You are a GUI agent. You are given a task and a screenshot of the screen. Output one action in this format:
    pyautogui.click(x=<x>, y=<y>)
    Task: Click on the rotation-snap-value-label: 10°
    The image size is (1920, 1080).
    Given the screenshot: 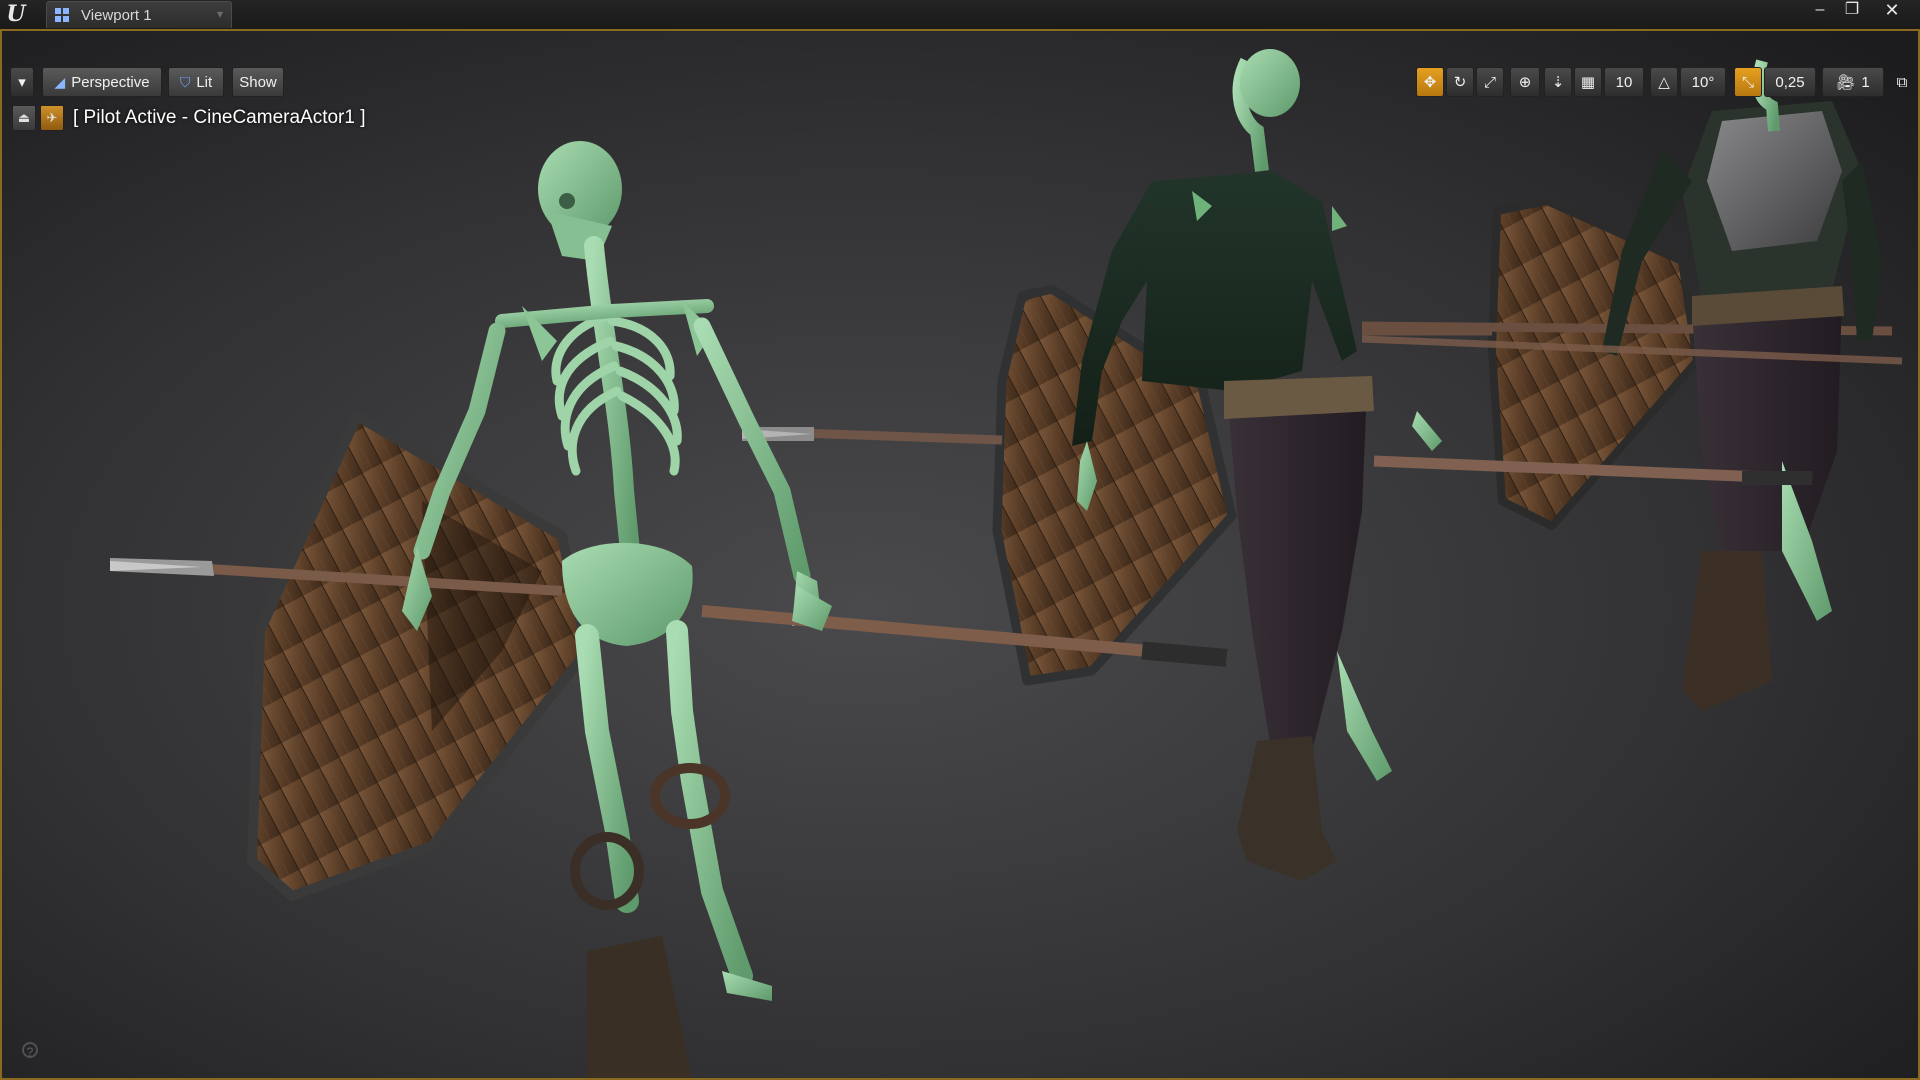 What is the action you would take?
    pyautogui.click(x=1703, y=82)
    